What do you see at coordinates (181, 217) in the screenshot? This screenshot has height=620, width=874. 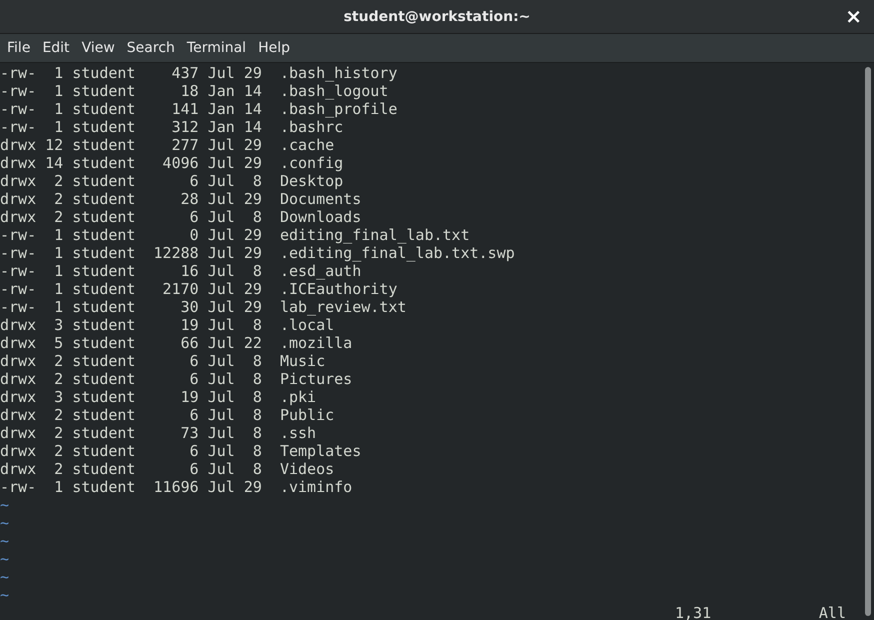 I see `terminal-line: drwx 2 student 6 Jul 8 Downloads` at bounding box center [181, 217].